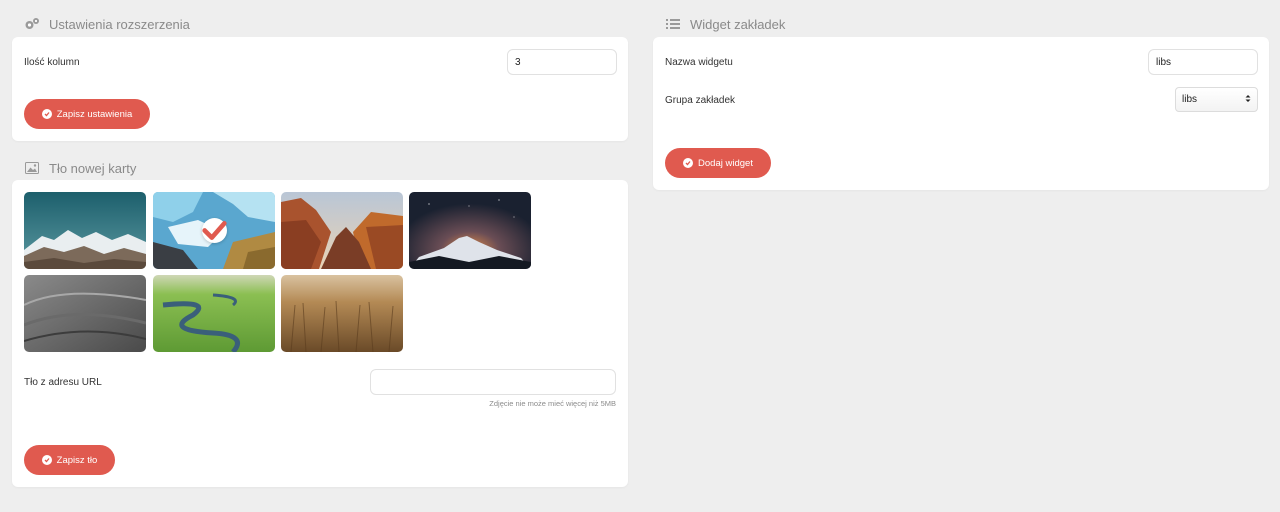  What do you see at coordinates (1190, 99) in the screenshot?
I see `bookmark-group-value: libs` at bounding box center [1190, 99].